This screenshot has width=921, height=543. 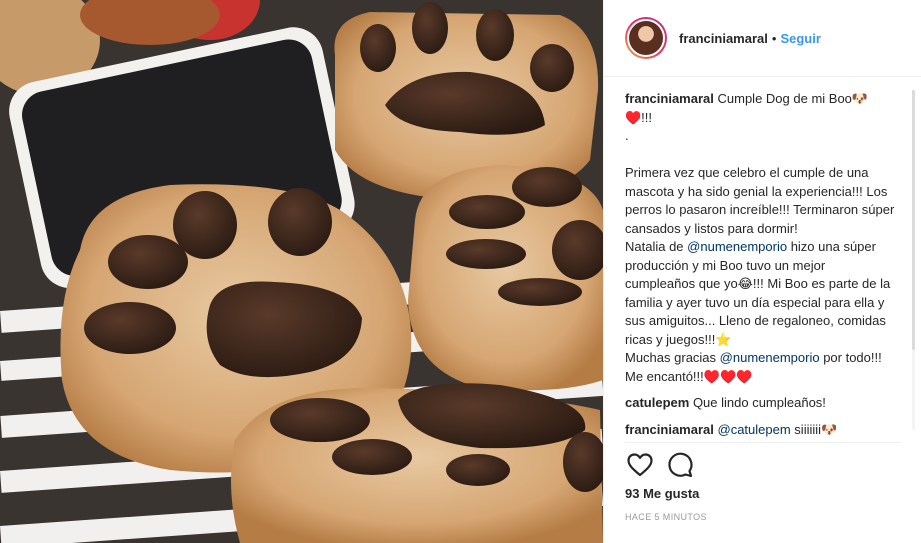 I want to click on header-username: franciniamaral, so click(x=723, y=38).